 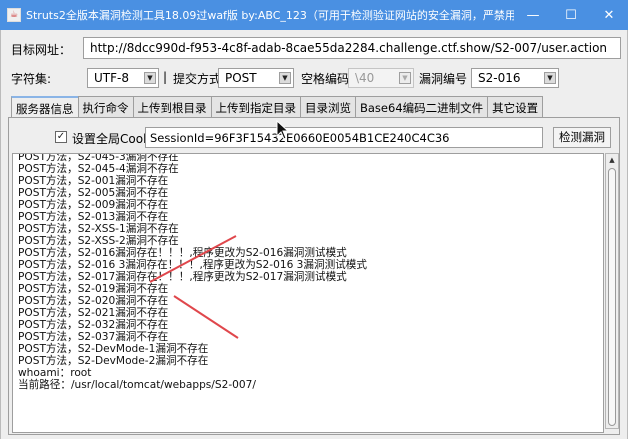 I want to click on tab-other-settings: 其它设置, so click(x=515, y=107).